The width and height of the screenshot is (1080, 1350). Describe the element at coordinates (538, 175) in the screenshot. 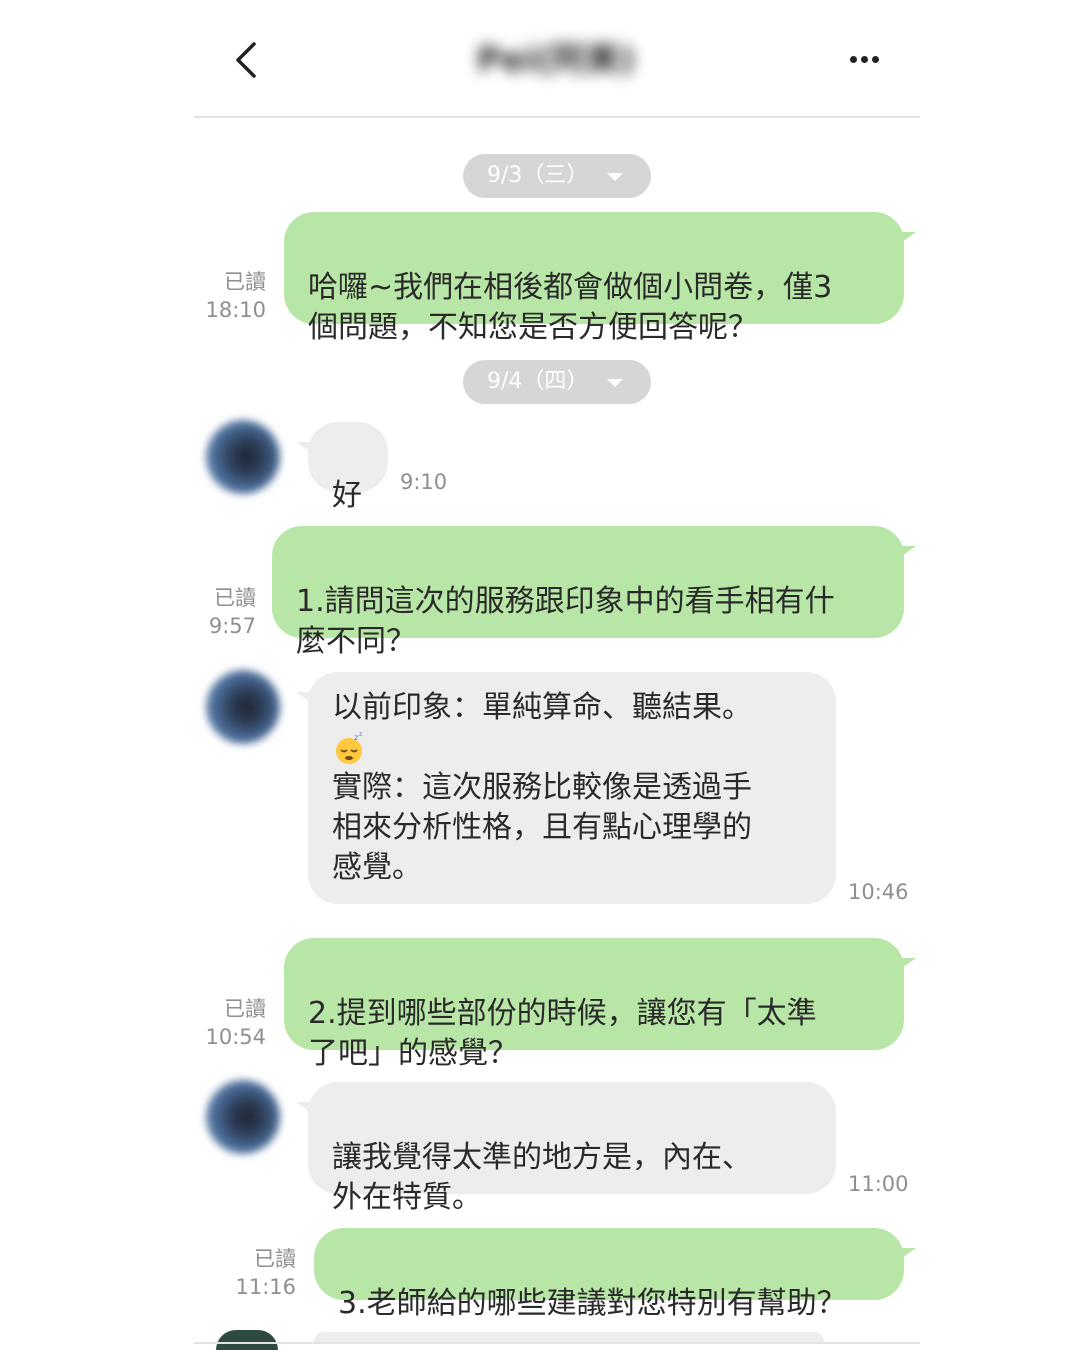

I see `date-label: 9/3（三）` at that location.